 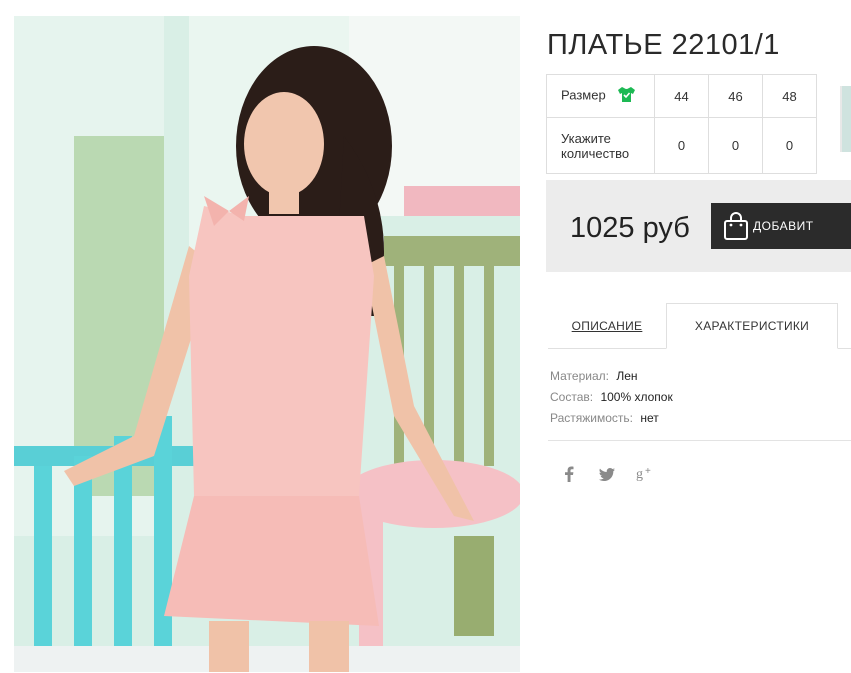 I want to click on size-row: Размер 44 46 48, so click(x=681, y=96).